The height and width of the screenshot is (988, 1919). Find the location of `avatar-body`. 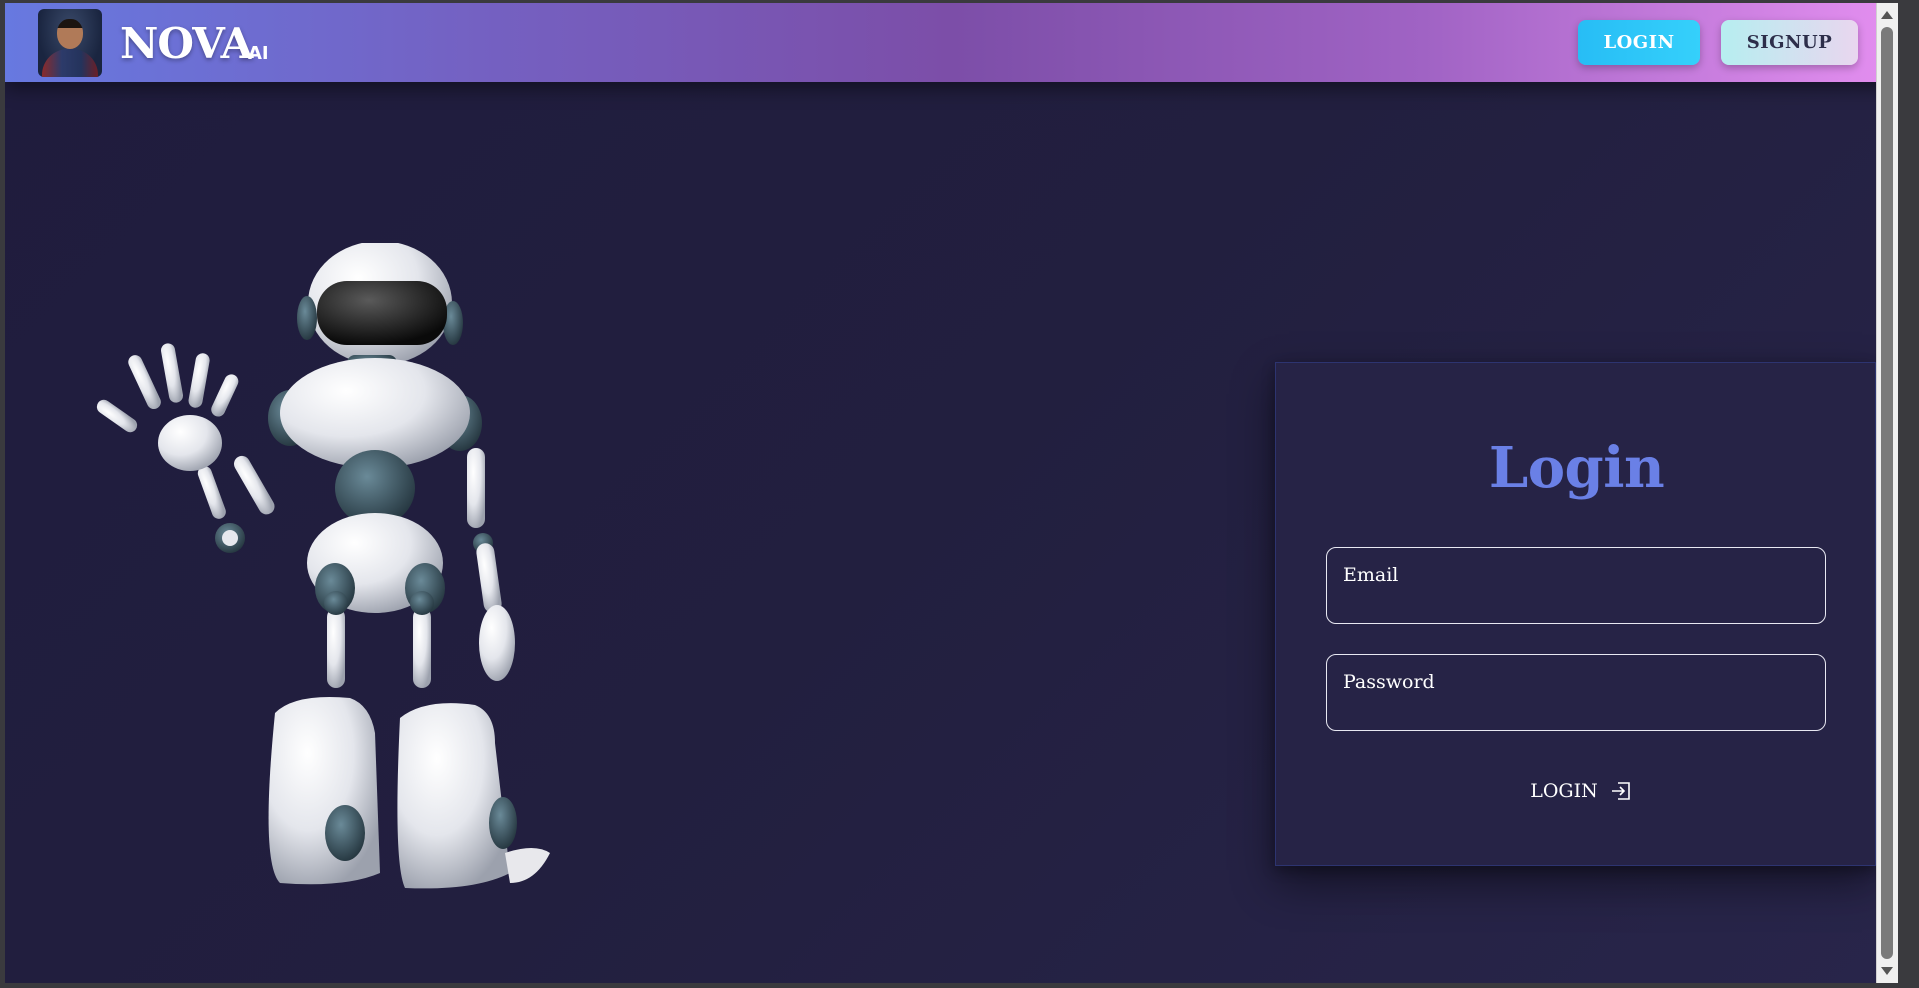

avatar-body is located at coordinates (70, 63).